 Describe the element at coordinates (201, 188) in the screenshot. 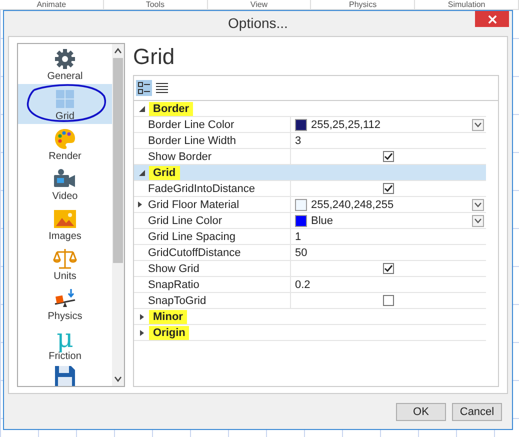

I see `property-name: FadeGridIntoDistance` at that location.